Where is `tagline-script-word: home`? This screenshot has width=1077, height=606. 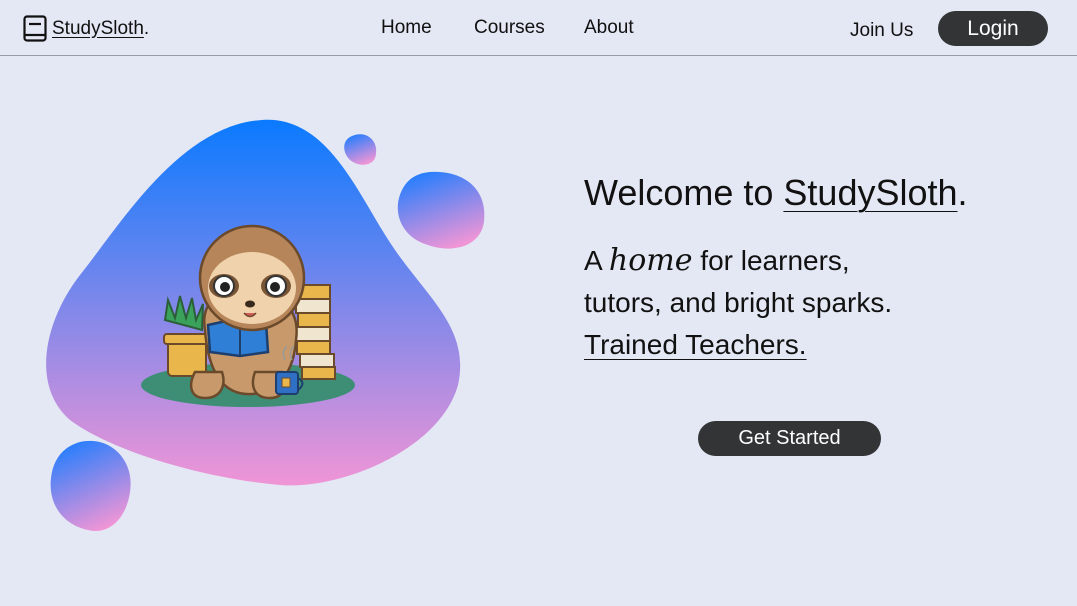
tagline-script-word: home is located at coordinates (650, 260).